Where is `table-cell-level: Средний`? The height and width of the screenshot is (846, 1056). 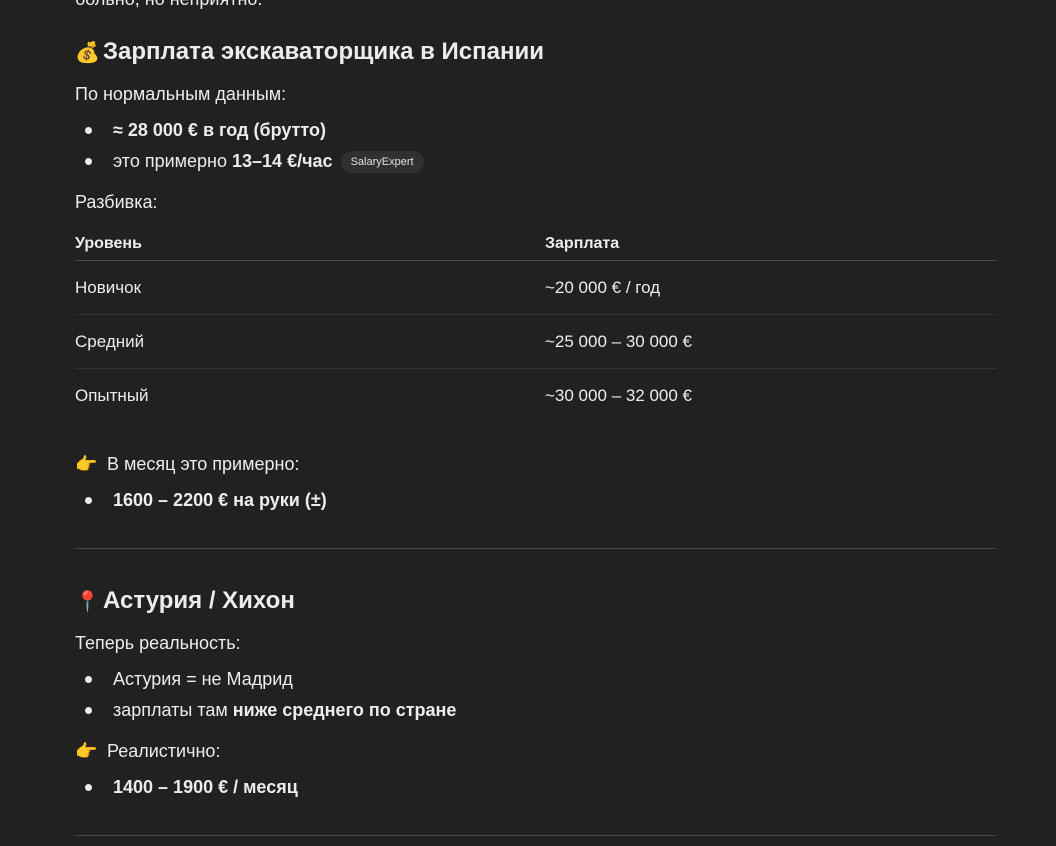
table-cell-level: Средний is located at coordinates (310, 341).